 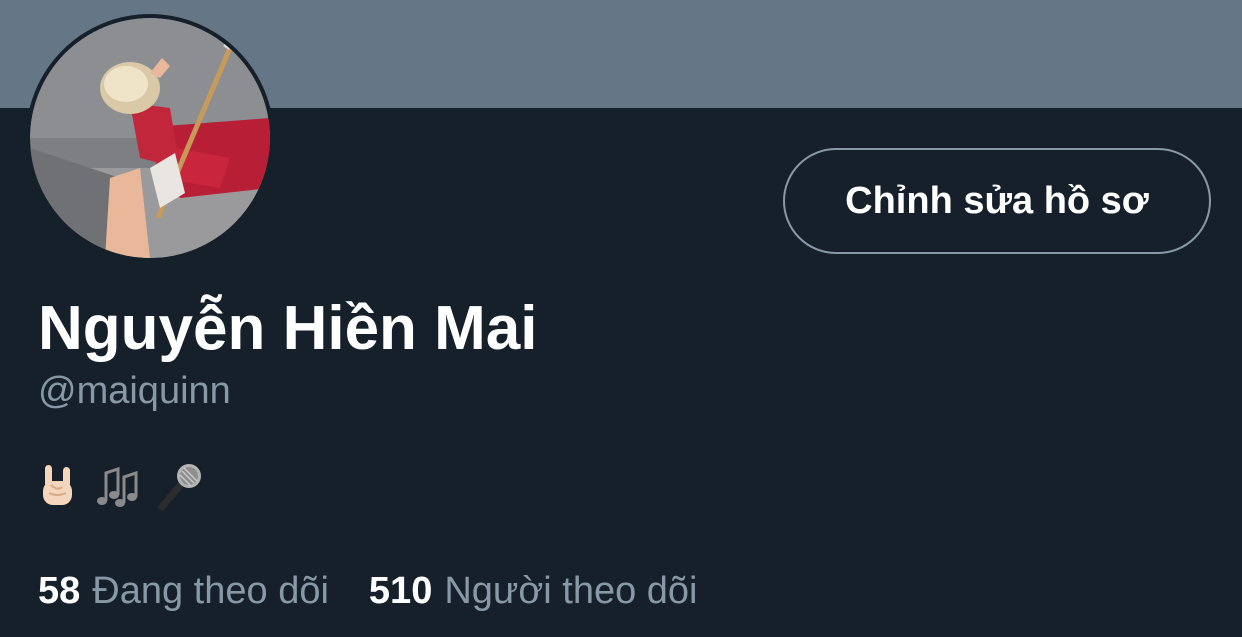 What do you see at coordinates (59, 591) in the screenshot?
I see `following-count: 58` at bounding box center [59, 591].